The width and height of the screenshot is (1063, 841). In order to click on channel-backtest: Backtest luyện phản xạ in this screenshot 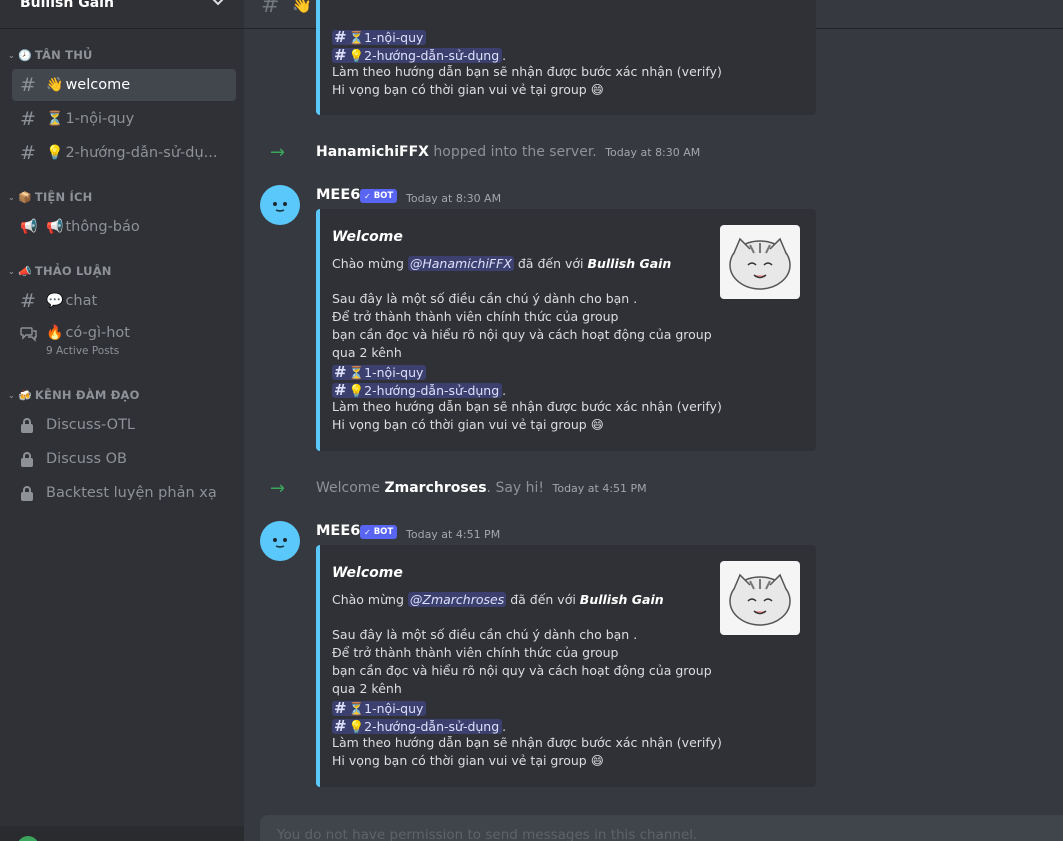, I will do `click(124, 493)`.